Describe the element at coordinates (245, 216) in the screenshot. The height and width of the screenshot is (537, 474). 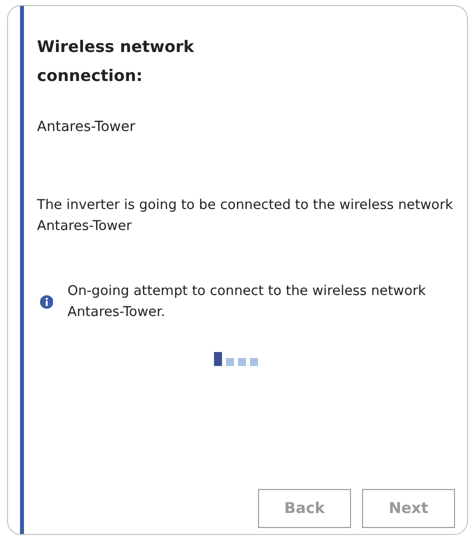
I see `description-text: The inverter is going to be connected to the wireless network Antares-Tower` at that location.